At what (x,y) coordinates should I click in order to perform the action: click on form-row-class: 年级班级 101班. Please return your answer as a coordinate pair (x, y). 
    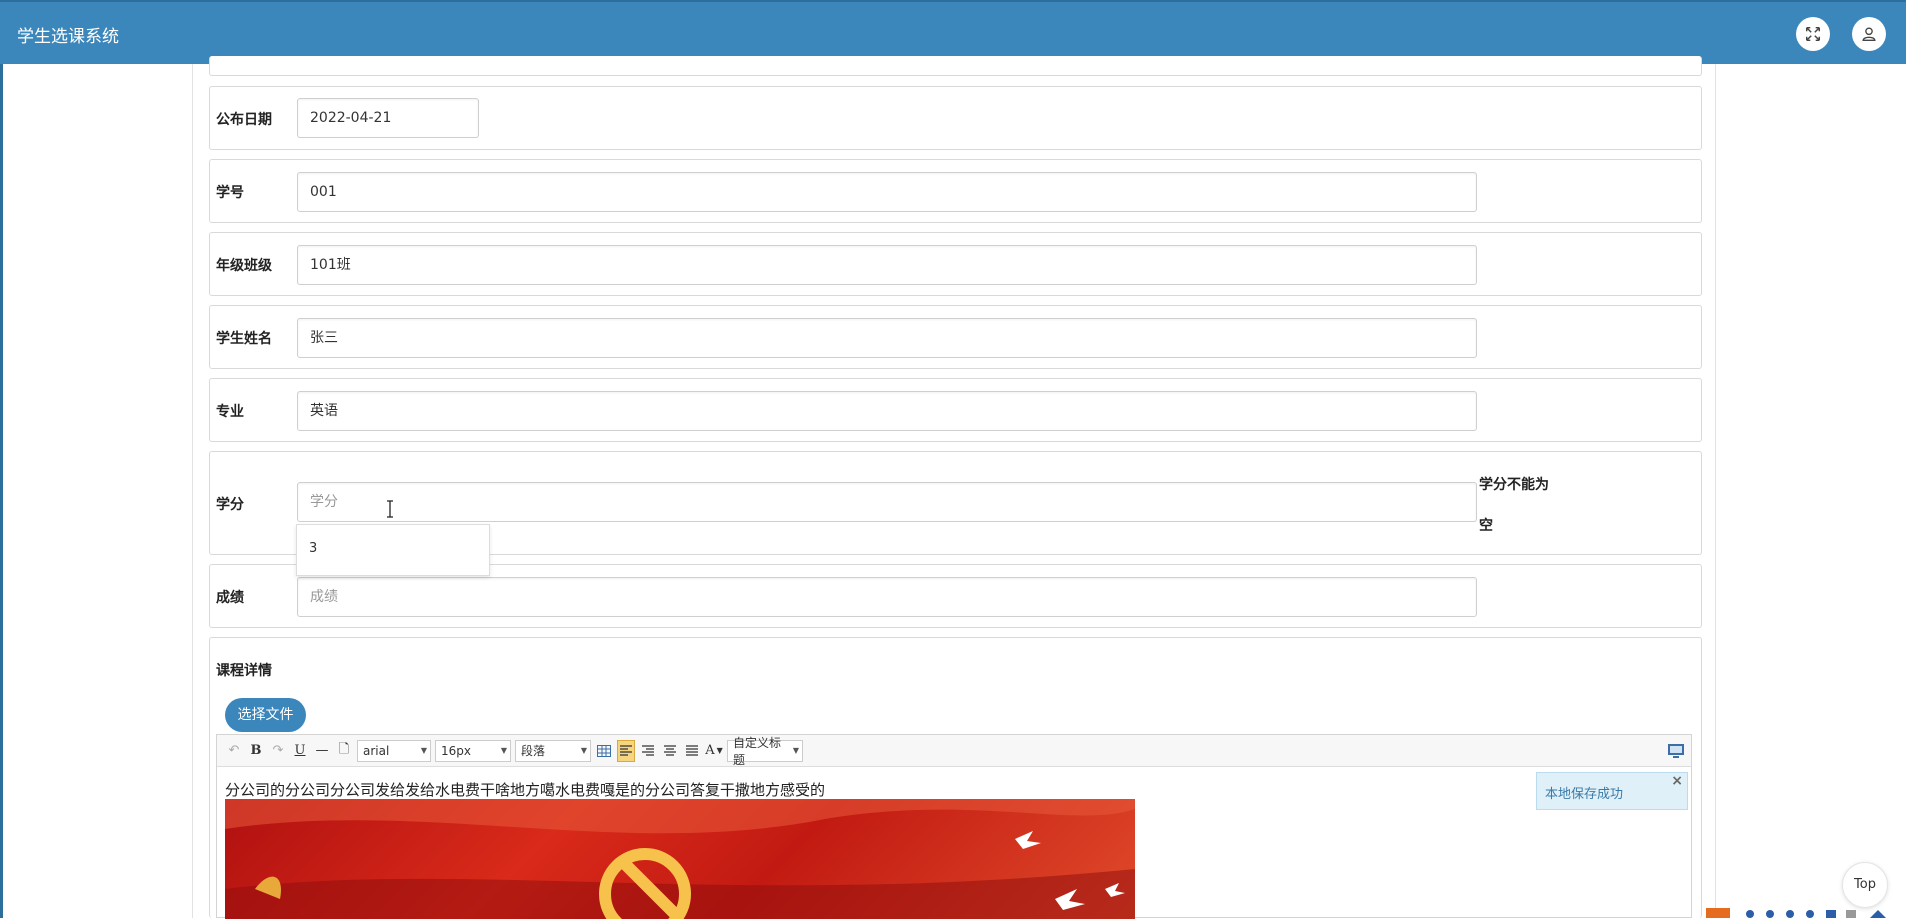
    Looking at the image, I should click on (955, 264).